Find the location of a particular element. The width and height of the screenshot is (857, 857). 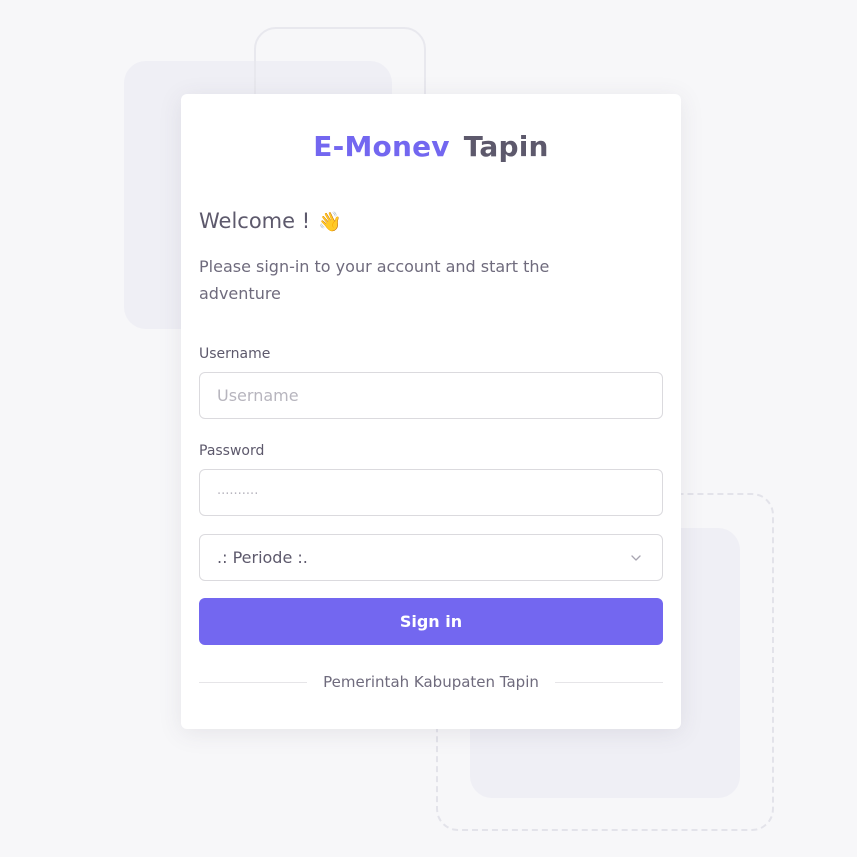

periode-select: .: Periode :. is located at coordinates (431, 557).